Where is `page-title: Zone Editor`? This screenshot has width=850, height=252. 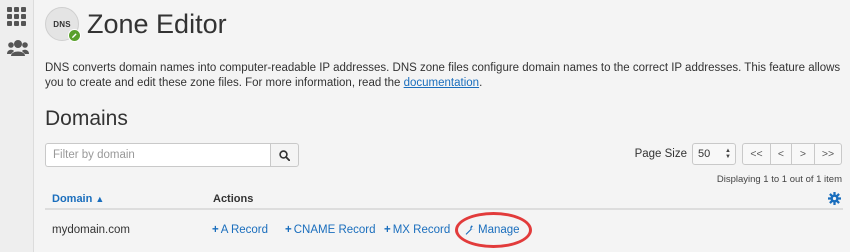
page-title: Zone Editor is located at coordinates (157, 23).